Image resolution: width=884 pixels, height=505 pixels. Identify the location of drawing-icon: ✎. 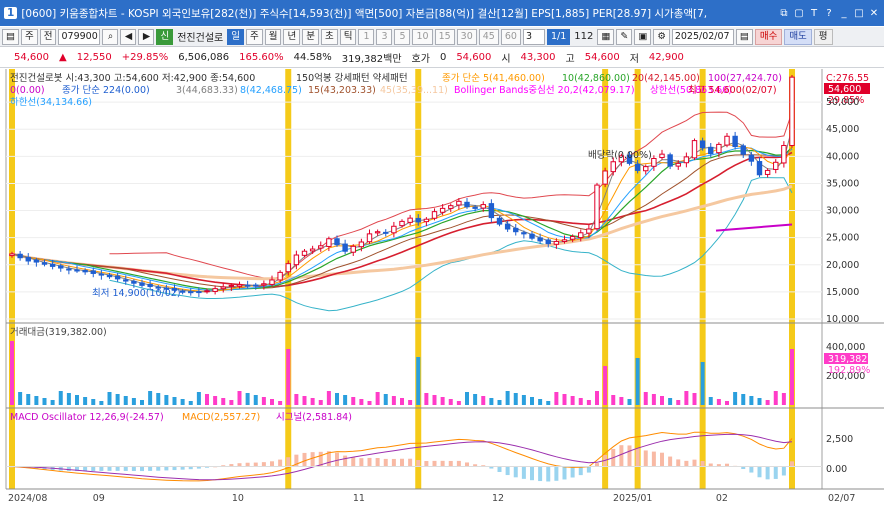
(624, 36).